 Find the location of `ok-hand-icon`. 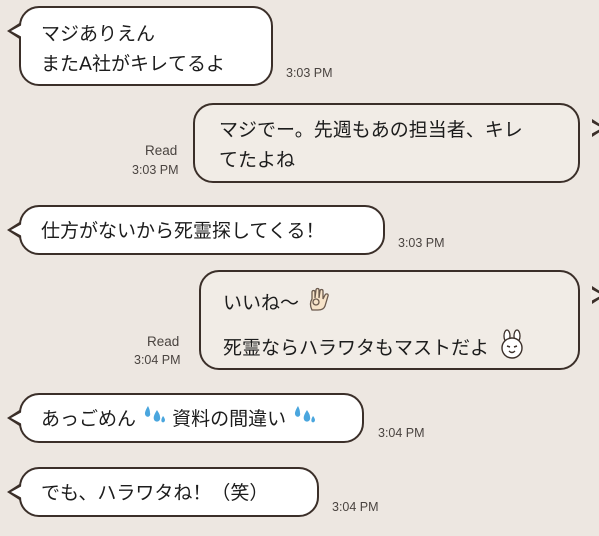

ok-hand-icon is located at coordinates (319, 303).